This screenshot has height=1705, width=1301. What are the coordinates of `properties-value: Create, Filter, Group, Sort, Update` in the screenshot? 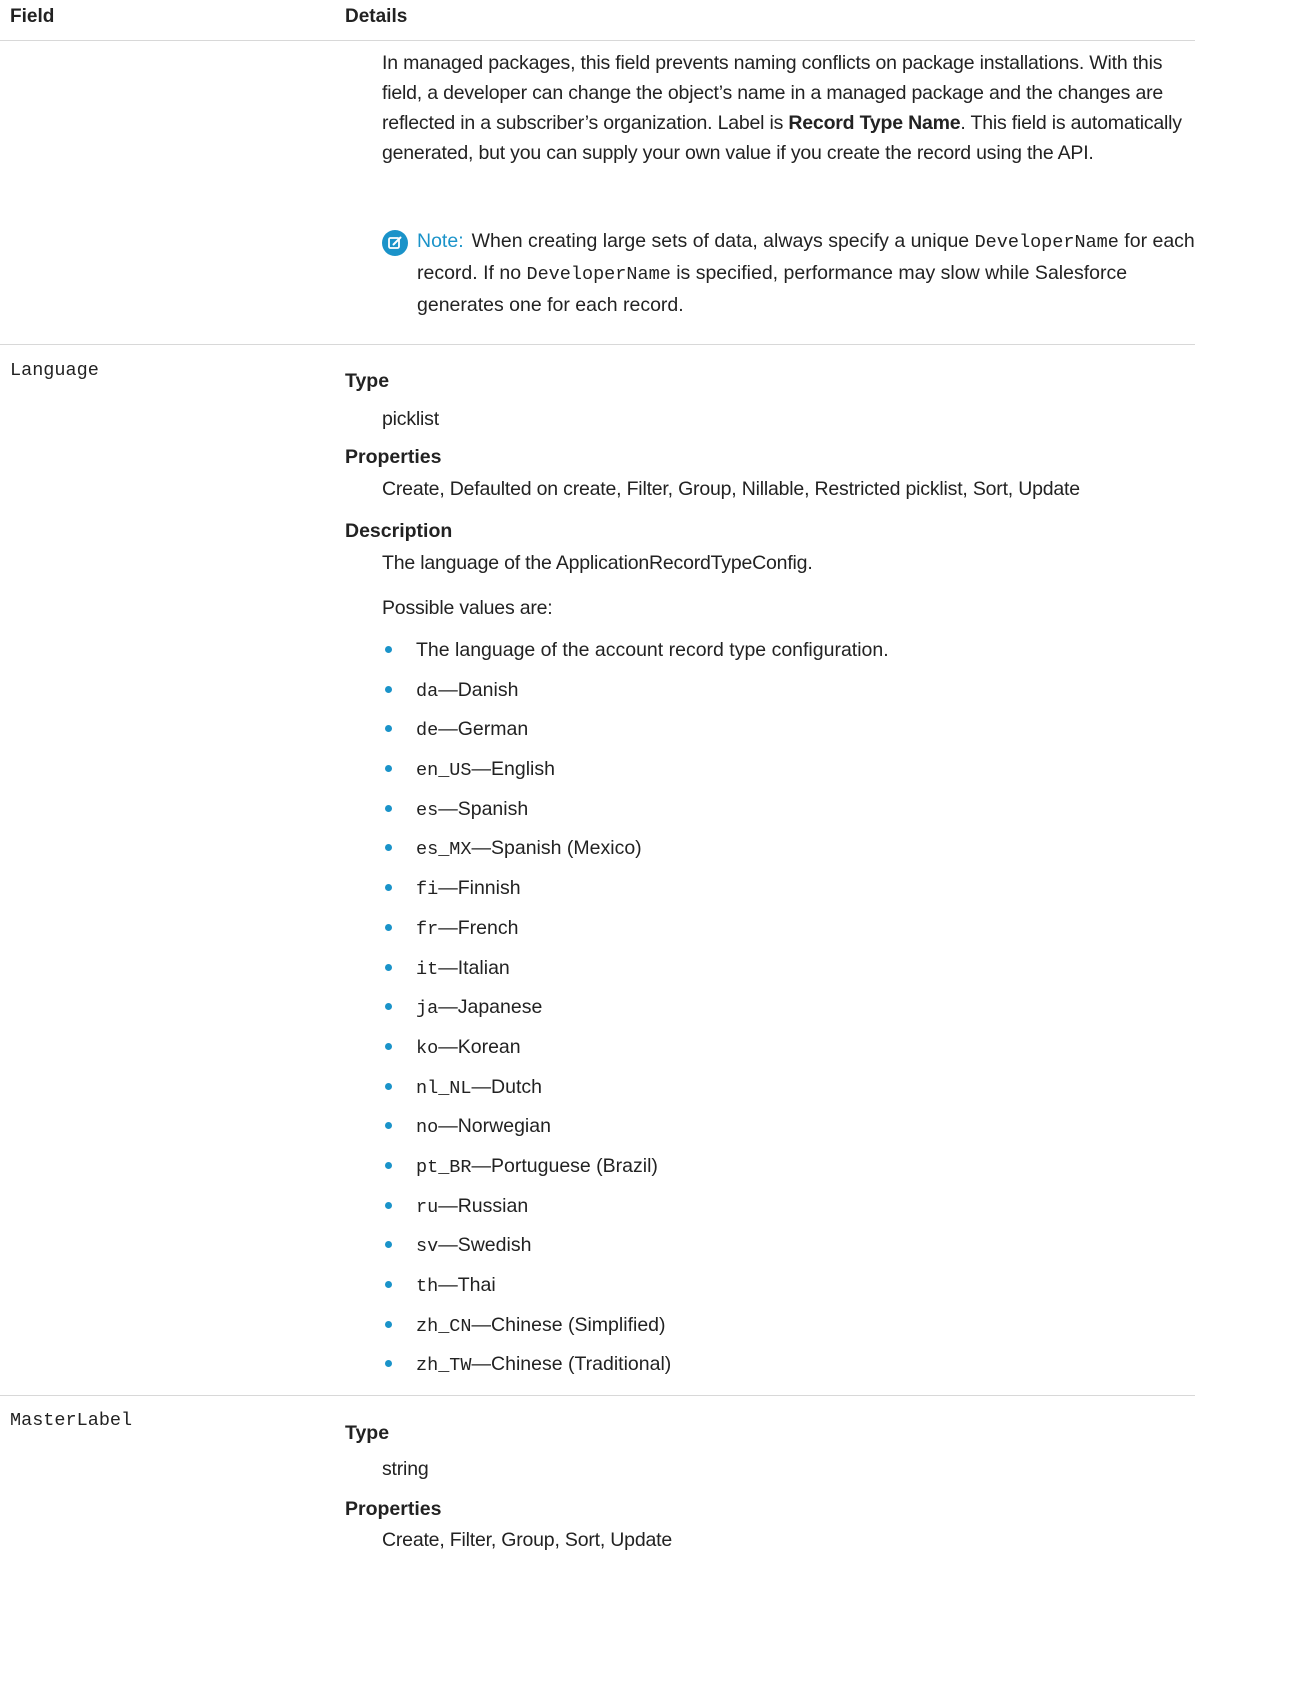 It's located at (527, 1540).